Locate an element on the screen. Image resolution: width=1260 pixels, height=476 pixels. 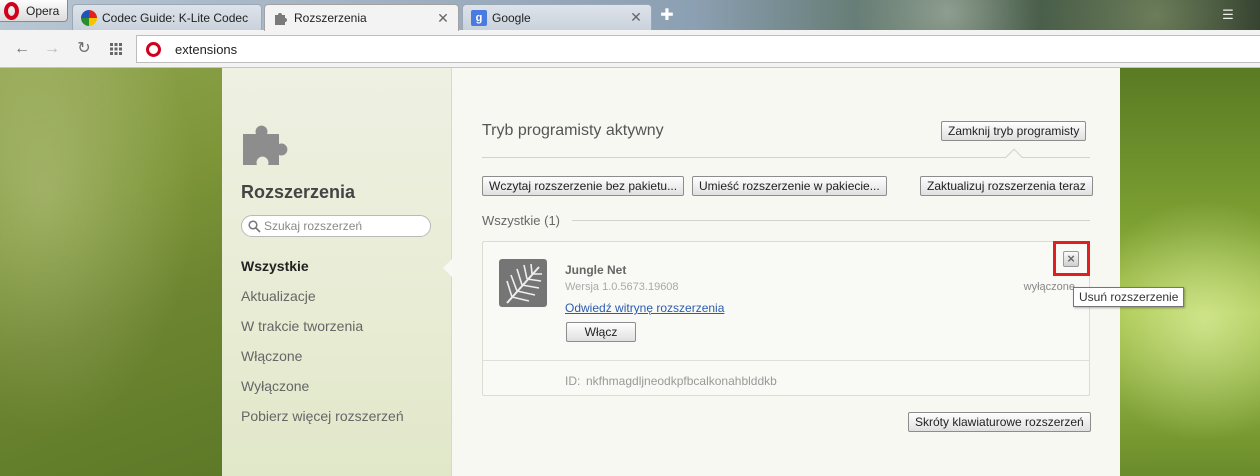
tab-menu-icon: ☰ is located at coordinates (1228, 15).